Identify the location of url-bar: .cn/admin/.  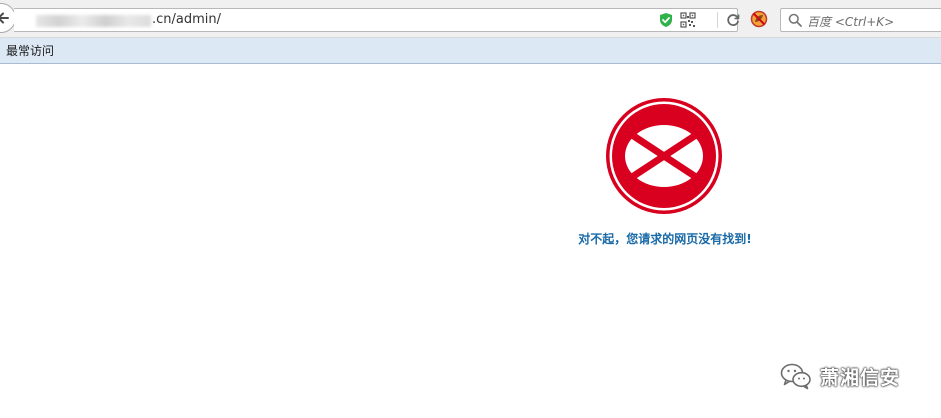
(377, 20).